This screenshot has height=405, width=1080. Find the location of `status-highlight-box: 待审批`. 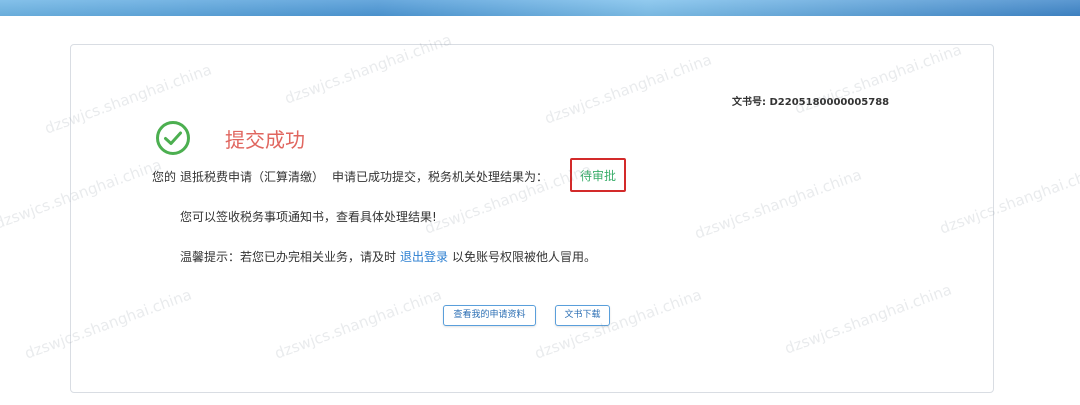

status-highlight-box: 待审批 is located at coordinates (598, 175).